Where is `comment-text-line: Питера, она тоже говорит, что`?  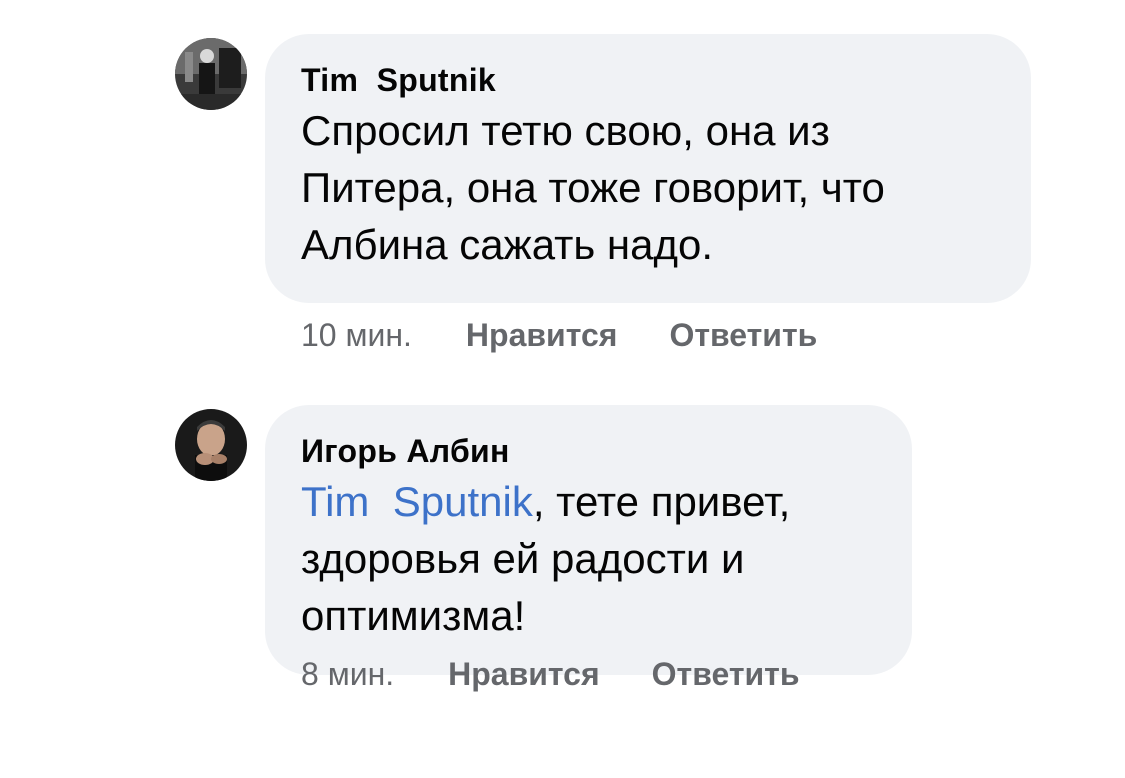 comment-text-line: Питера, она тоже говорит, что is located at coordinates (593, 187).